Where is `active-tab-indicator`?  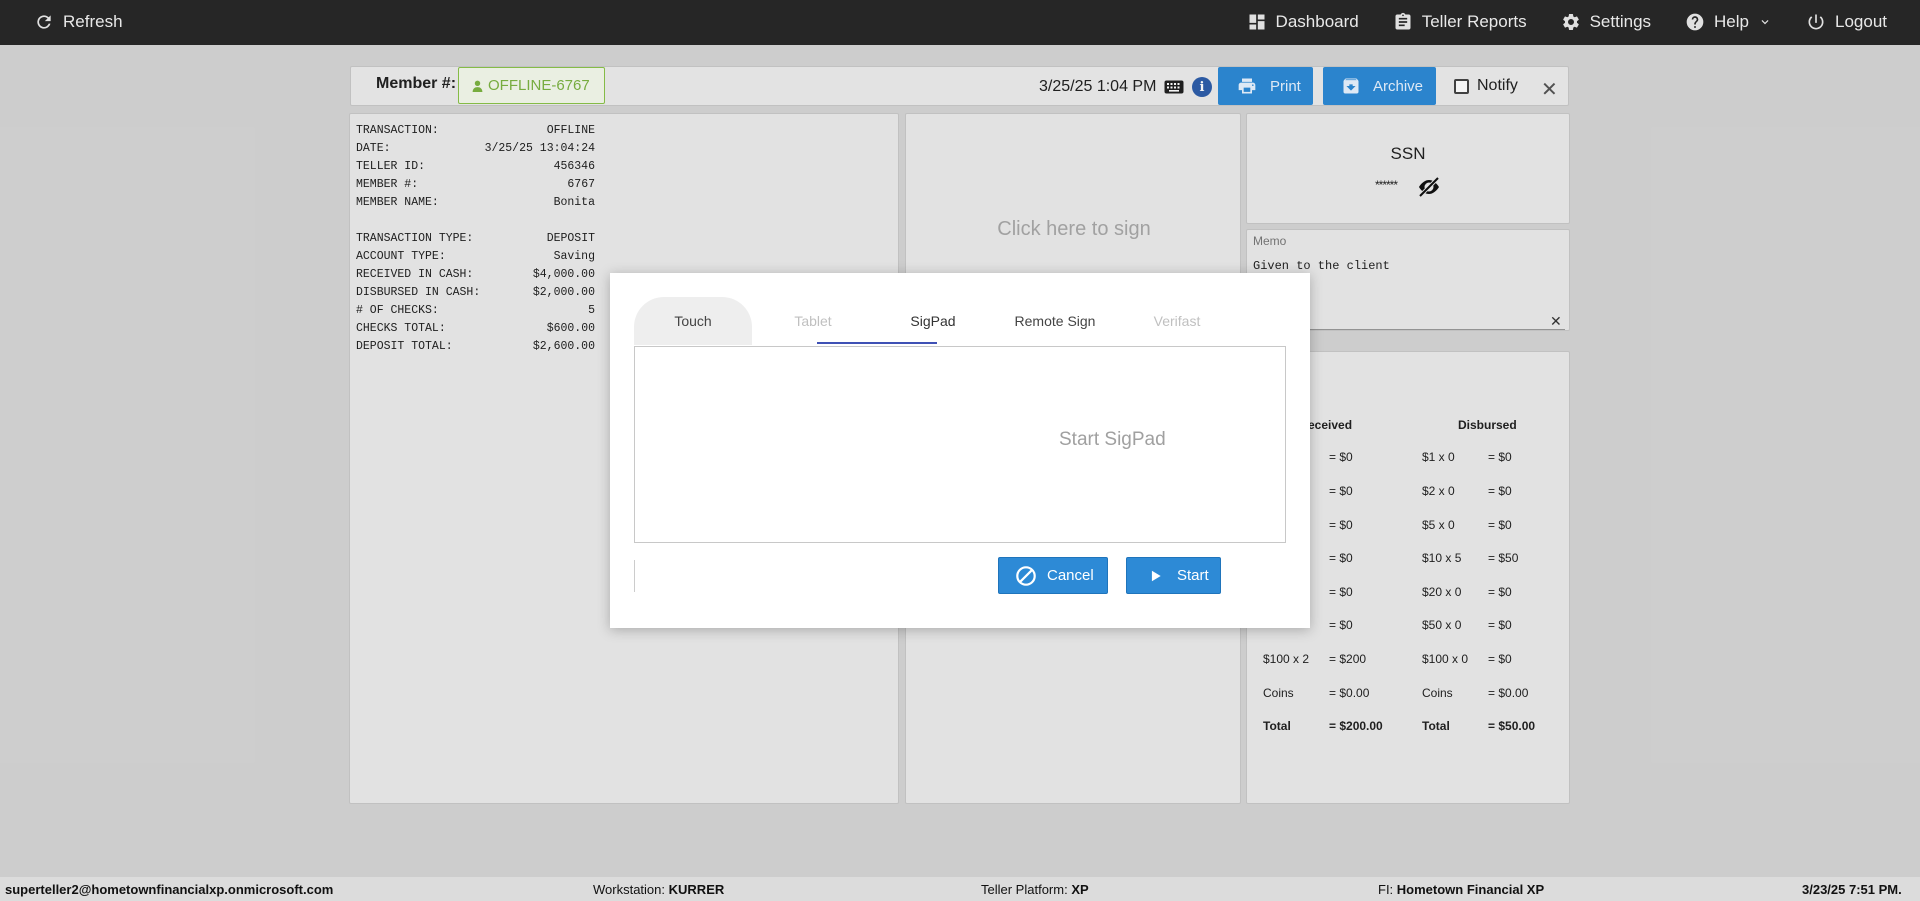 active-tab-indicator is located at coordinates (877, 343).